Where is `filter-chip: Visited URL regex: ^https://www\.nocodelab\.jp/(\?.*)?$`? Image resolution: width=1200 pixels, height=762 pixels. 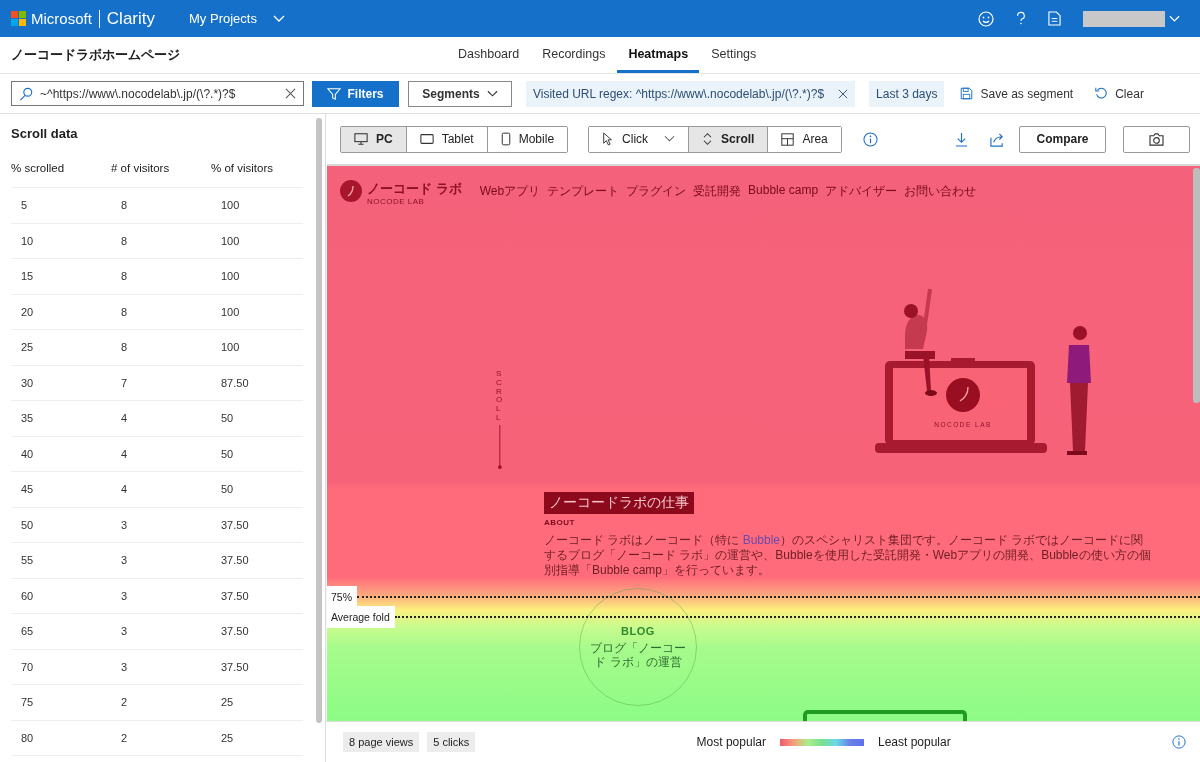 filter-chip: Visited URL regex: ^https://www\.nocodelab\.jp/(\?.*)?$ is located at coordinates (691, 93).